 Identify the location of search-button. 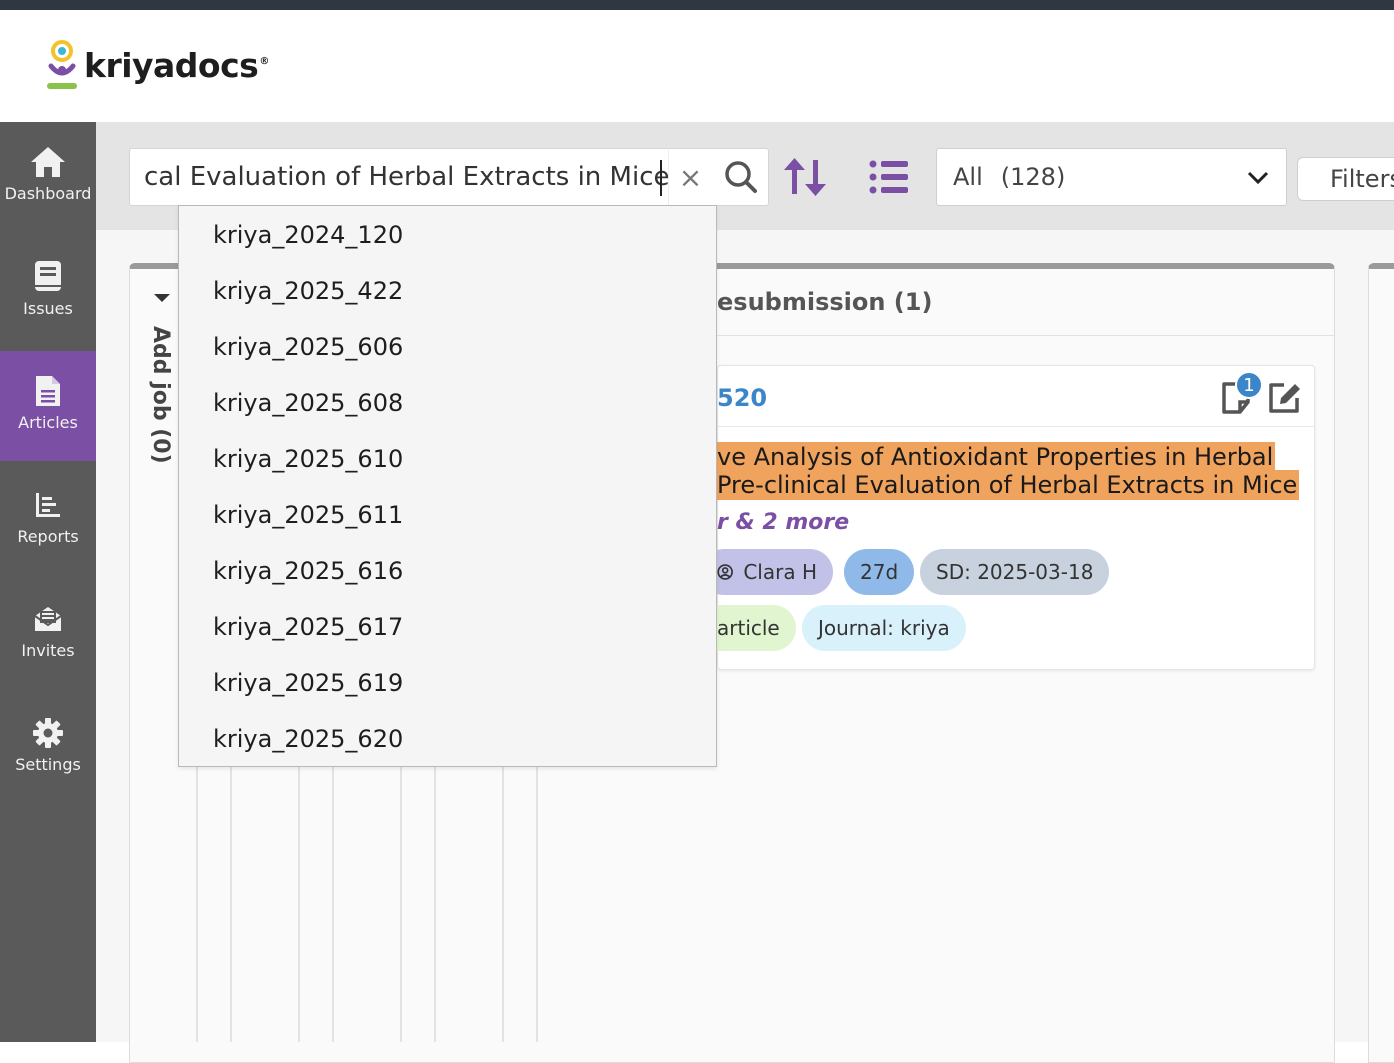
(741, 177).